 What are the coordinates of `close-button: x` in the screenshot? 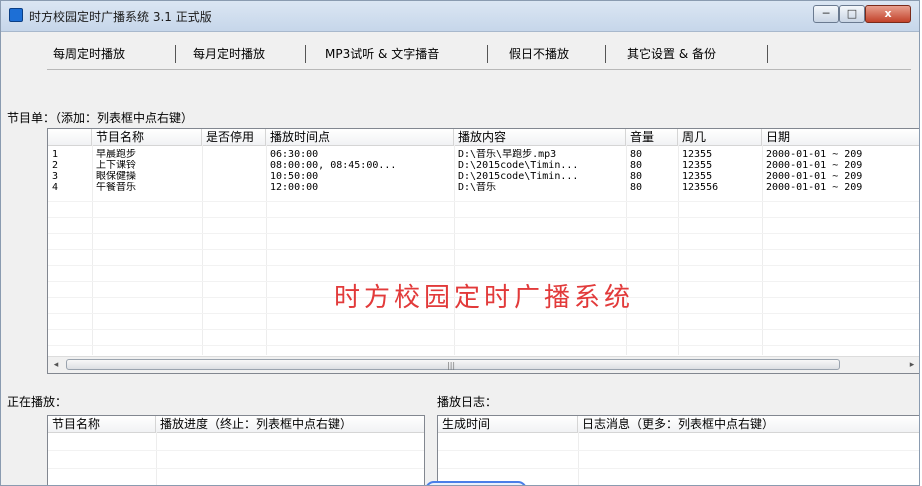 It's located at (888, 14).